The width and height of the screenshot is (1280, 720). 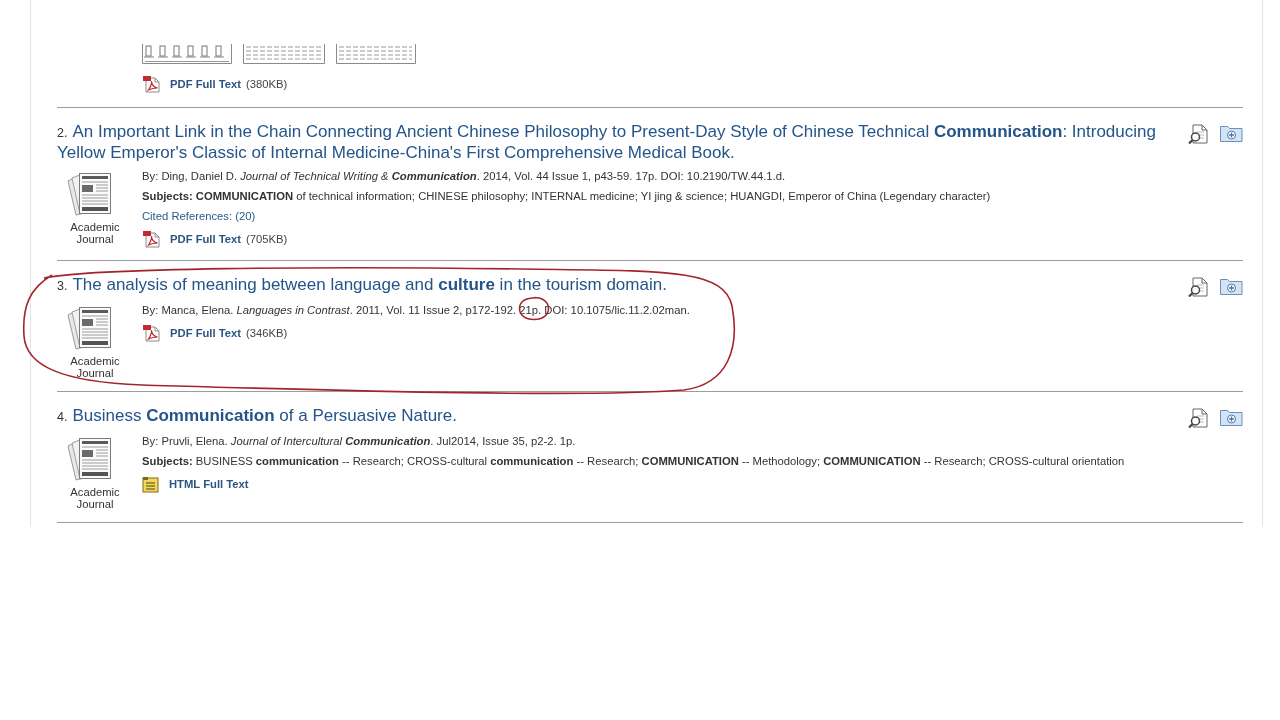 What do you see at coordinates (609, 285) in the screenshot?
I see `result-title-link: 3. The analysis of meaning between language and culture in the tourism domain.` at bounding box center [609, 285].